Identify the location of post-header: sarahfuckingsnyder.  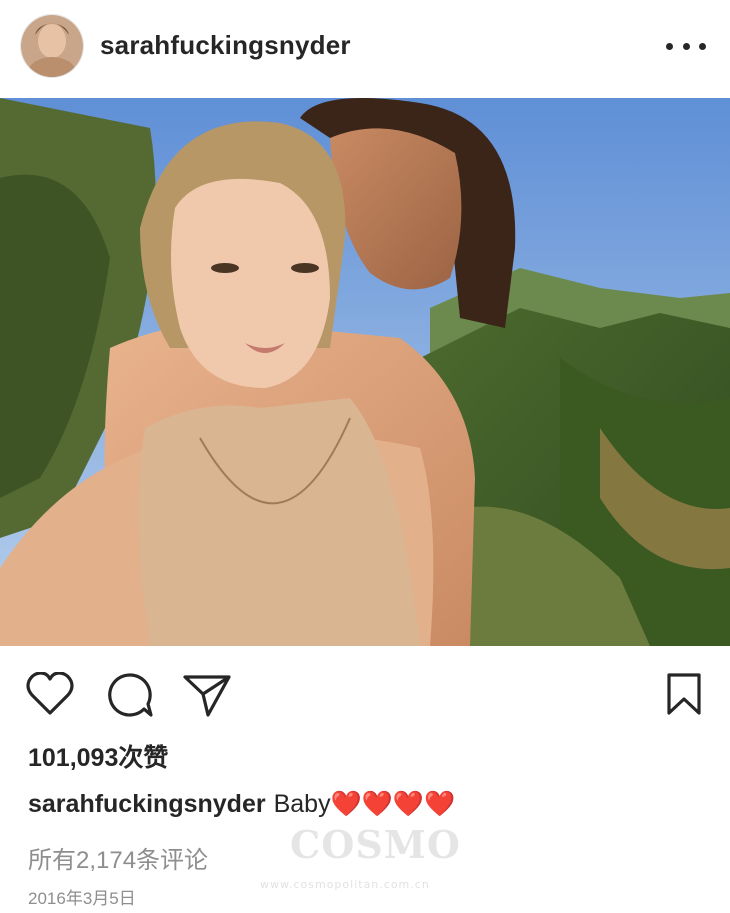
(365, 49).